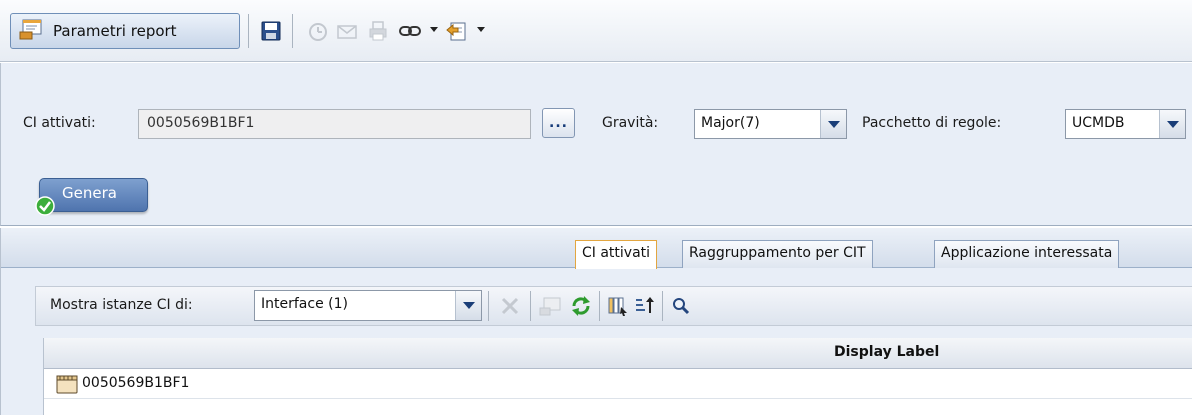  Describe the element at coordinates (347, 31) in the screenshot. I see `email-icon` at that location.